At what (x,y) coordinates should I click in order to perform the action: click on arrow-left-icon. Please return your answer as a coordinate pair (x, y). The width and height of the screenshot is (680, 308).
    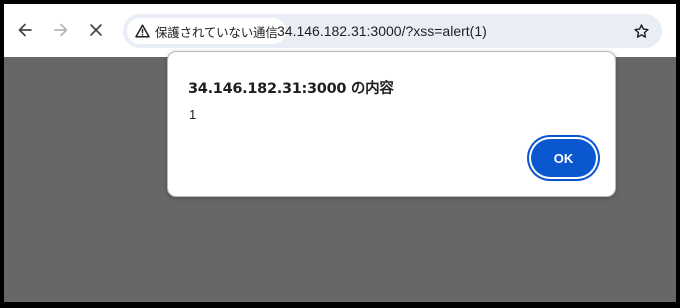
    Looking at the image, I should click on (25, 30).